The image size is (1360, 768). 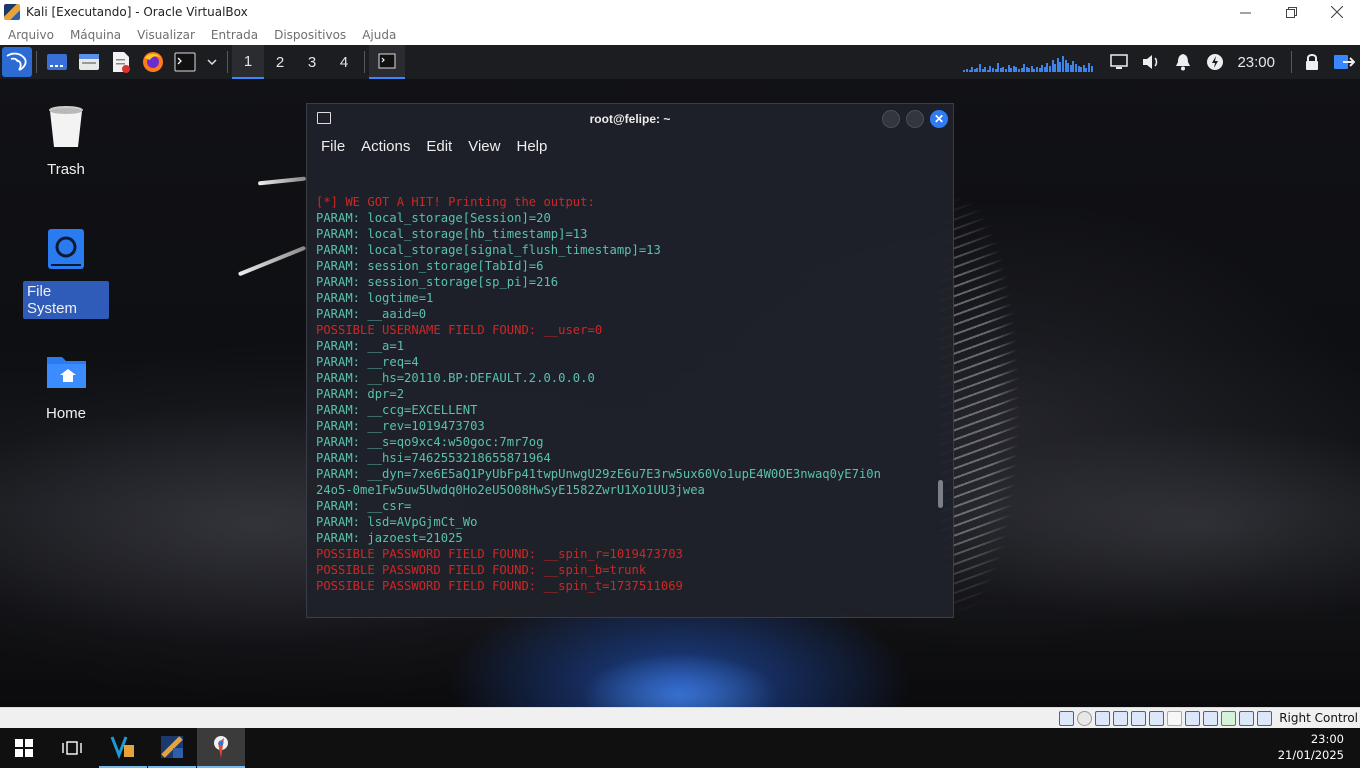 What do you see at coordinates (234, 35) in the screenshot?
I see `menu-entrada: Entrada` at bounding box center [234, 35].